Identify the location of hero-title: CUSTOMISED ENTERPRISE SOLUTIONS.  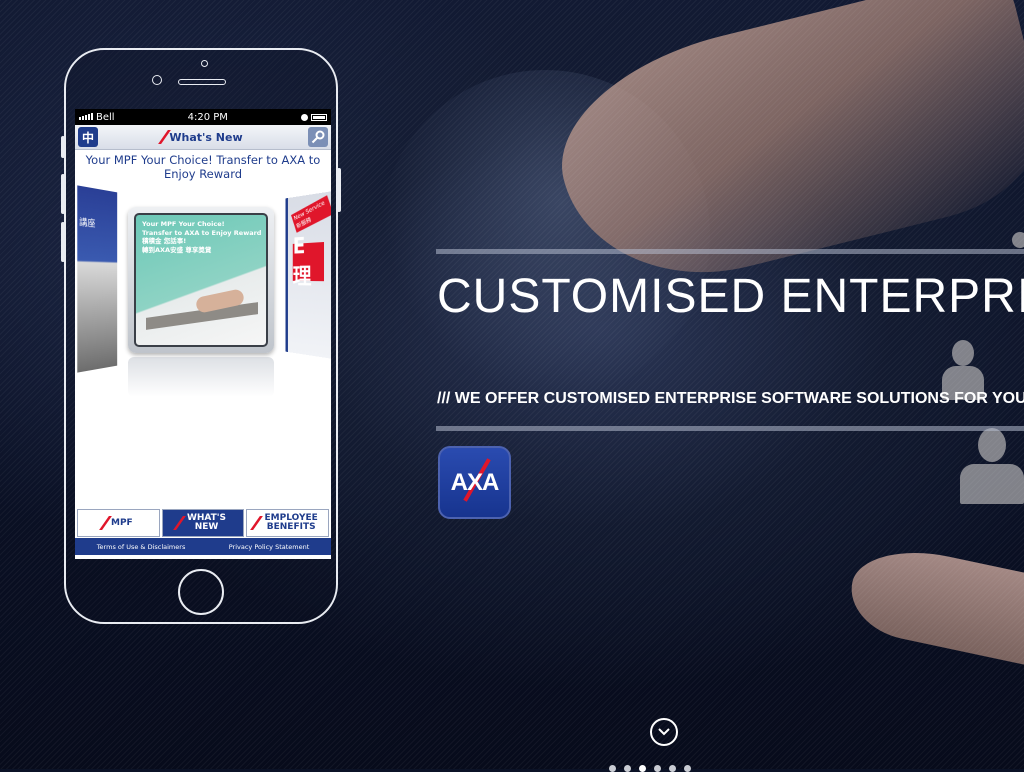
(730, 296).